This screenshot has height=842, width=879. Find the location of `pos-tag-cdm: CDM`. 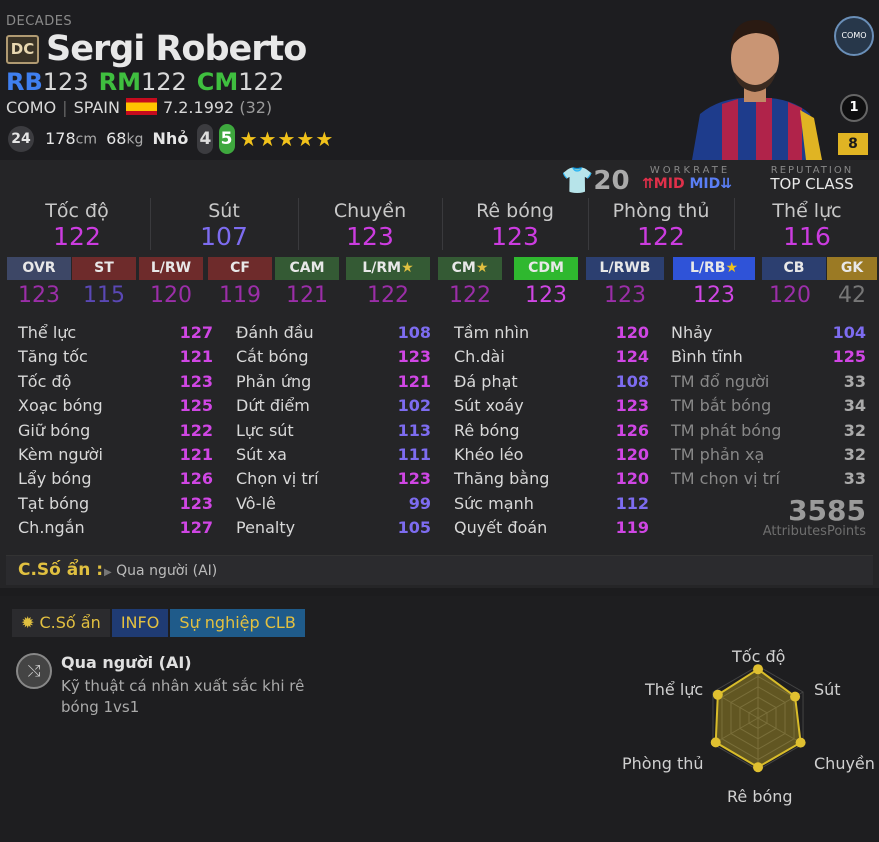

pos-tag-cdm: CDM is located at coordinates (546, 268).